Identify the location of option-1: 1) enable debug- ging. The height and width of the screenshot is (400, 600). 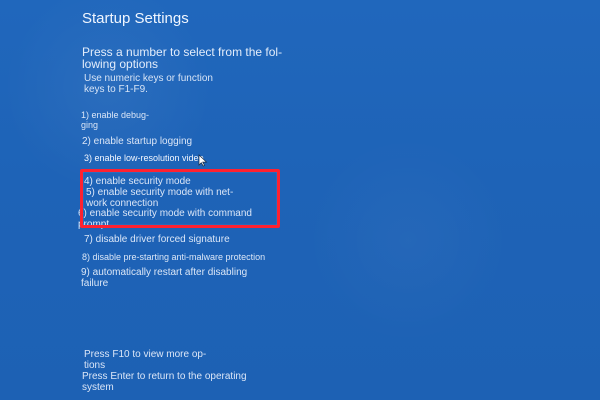
(131, 120).